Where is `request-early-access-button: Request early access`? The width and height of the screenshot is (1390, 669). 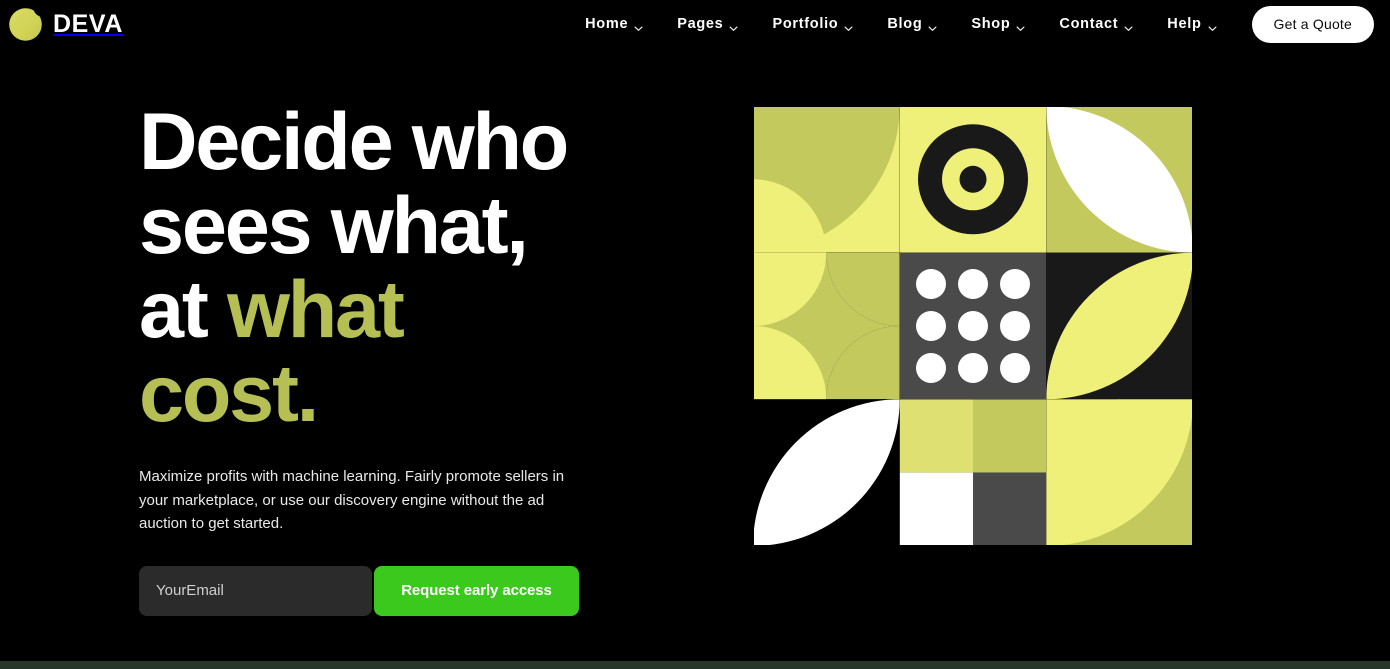
request-early-access-button: Request early access is located at coordinates (476, 590).